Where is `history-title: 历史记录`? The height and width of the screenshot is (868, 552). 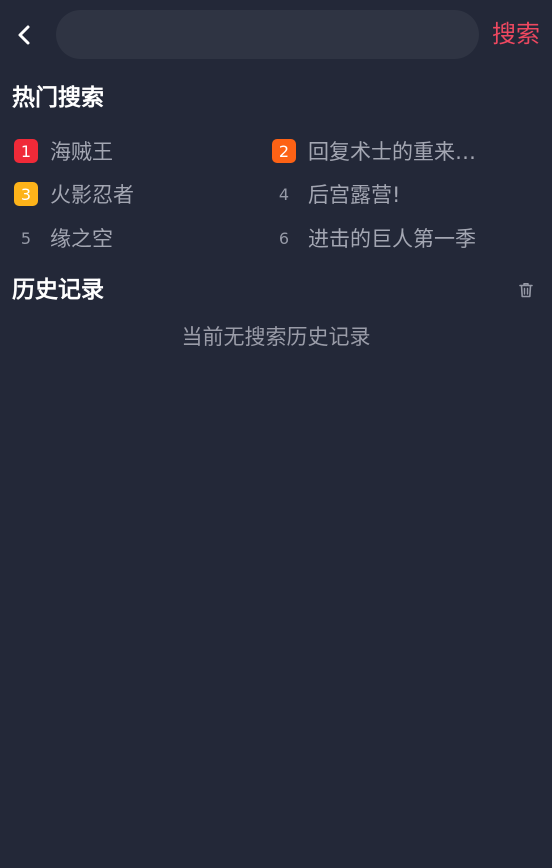 history-title: 历史记录 is located at coordinates (58, 290).